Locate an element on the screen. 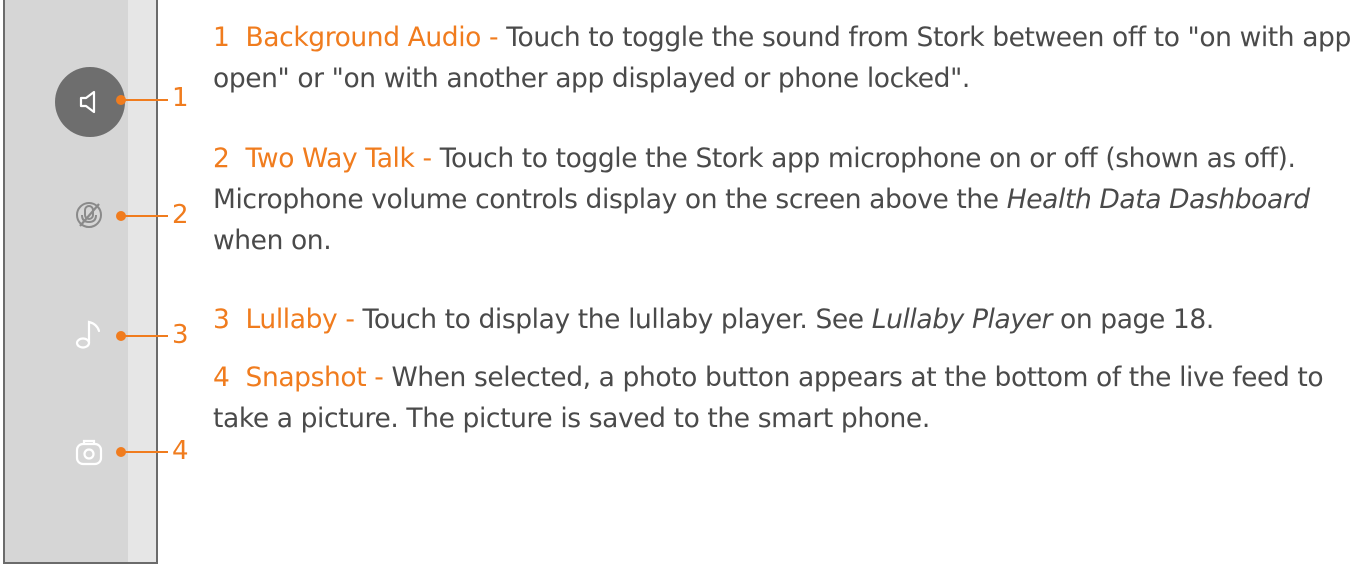 The height and width of the screenshot is (564, 1362). snapshot-button is located at coordinates (89, 452).